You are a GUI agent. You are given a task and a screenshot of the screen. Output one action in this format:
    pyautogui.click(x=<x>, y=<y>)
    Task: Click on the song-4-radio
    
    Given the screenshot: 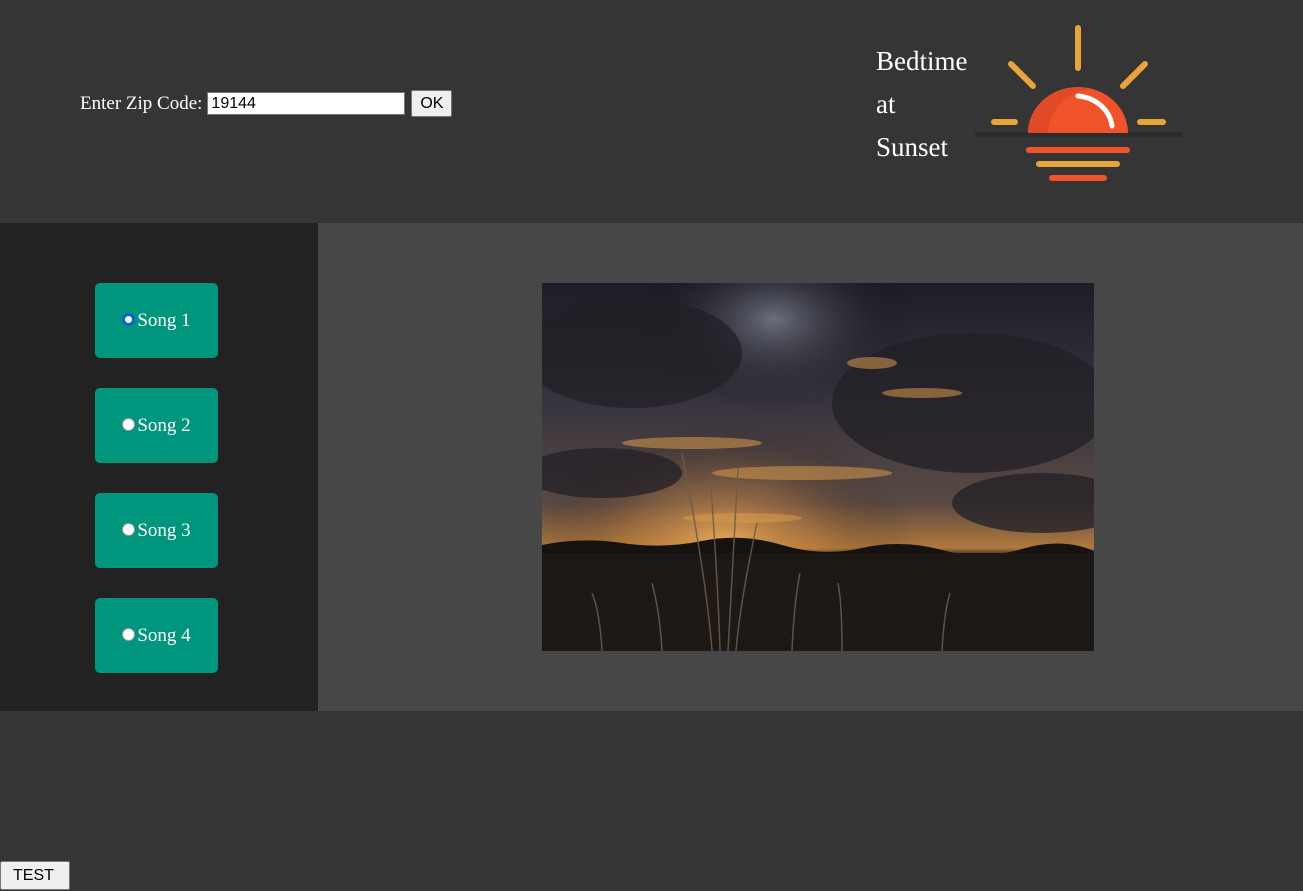 What is the action you would take?
    pyautogui.click(x=129, y=634)
    